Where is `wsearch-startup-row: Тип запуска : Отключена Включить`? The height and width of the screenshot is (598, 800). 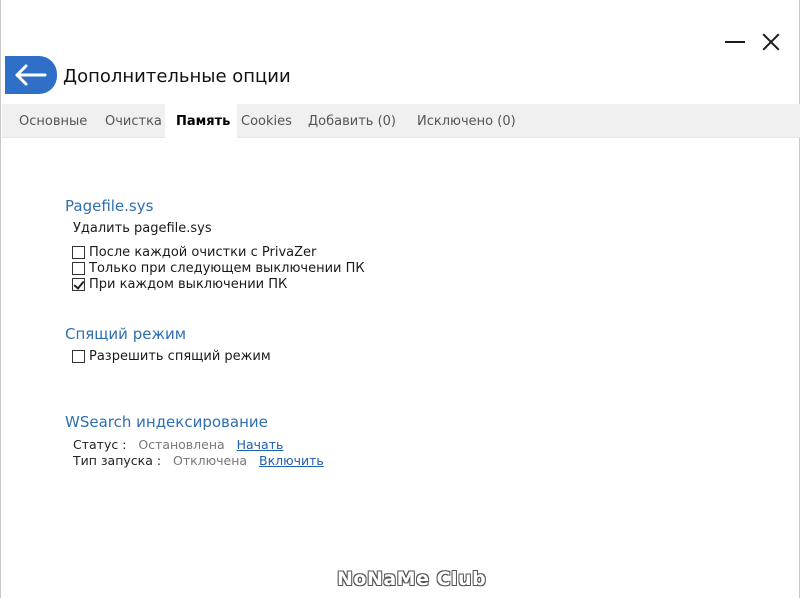 wsearch-startup-row: Тип запуска : Отключена Включить is located at coordinates (198, 460).